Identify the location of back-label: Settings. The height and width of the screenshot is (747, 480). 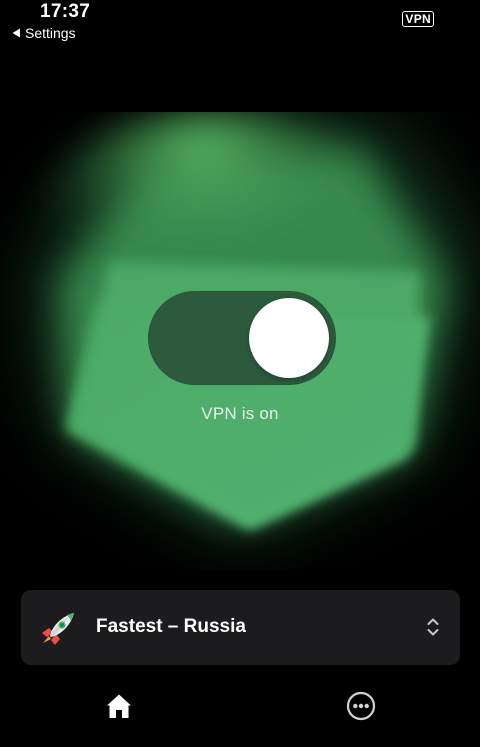
(50, 33).